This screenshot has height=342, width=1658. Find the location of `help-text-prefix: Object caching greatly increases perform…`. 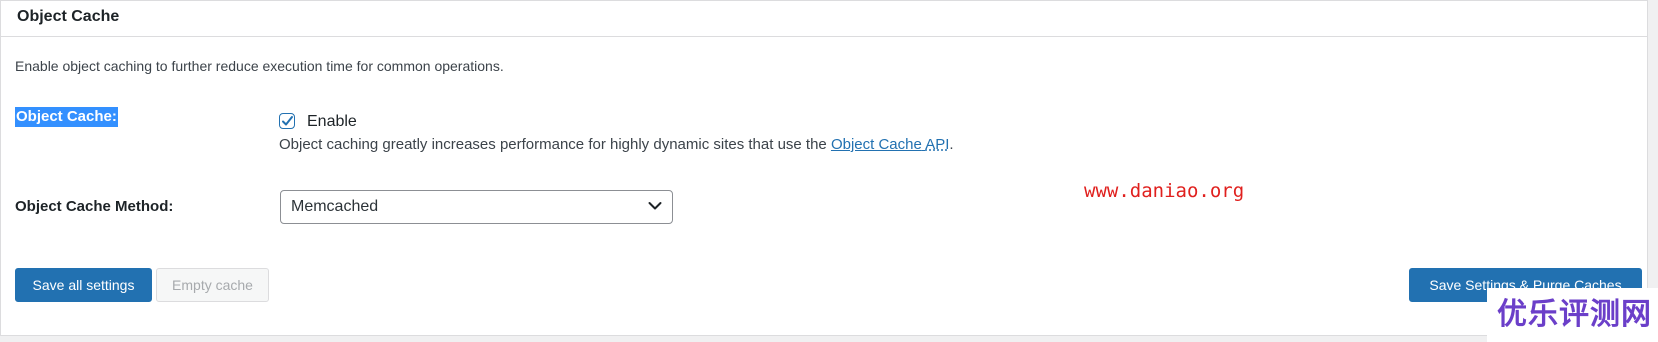

help-text-prefix: Object caching greatly increases perform… is located at coordinates (555, 144).